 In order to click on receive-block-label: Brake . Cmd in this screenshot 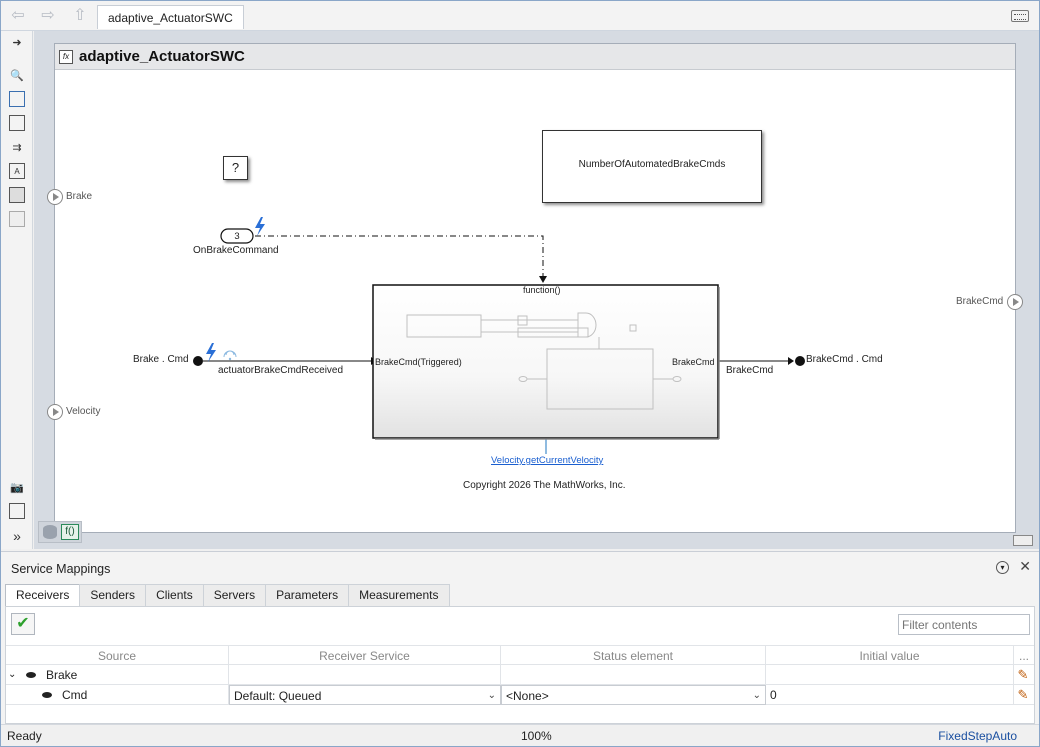, I will do `click(161, 359)`.